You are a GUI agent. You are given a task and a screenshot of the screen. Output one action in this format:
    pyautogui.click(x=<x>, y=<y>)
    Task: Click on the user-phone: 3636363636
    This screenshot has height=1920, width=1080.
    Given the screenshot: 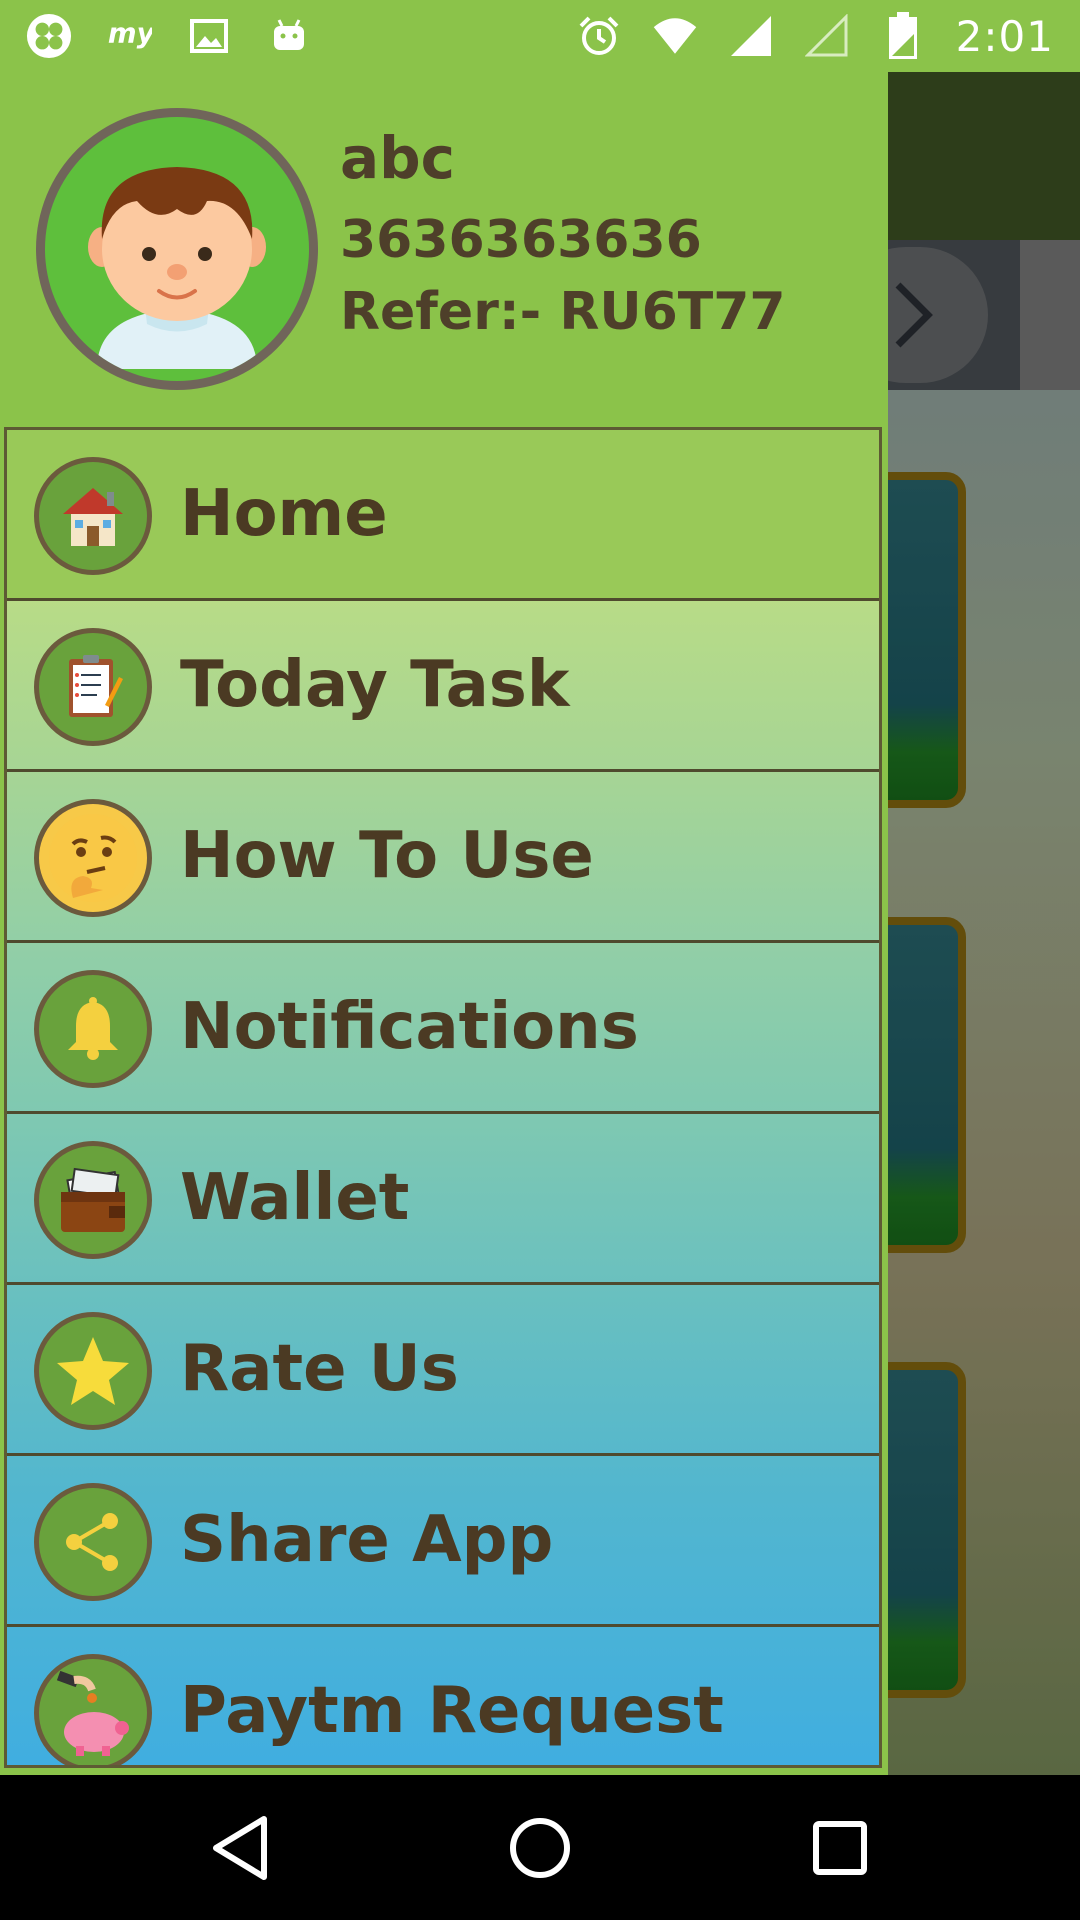 What is the action you would take?
    pyautogui.click(x=521, y=240)
    